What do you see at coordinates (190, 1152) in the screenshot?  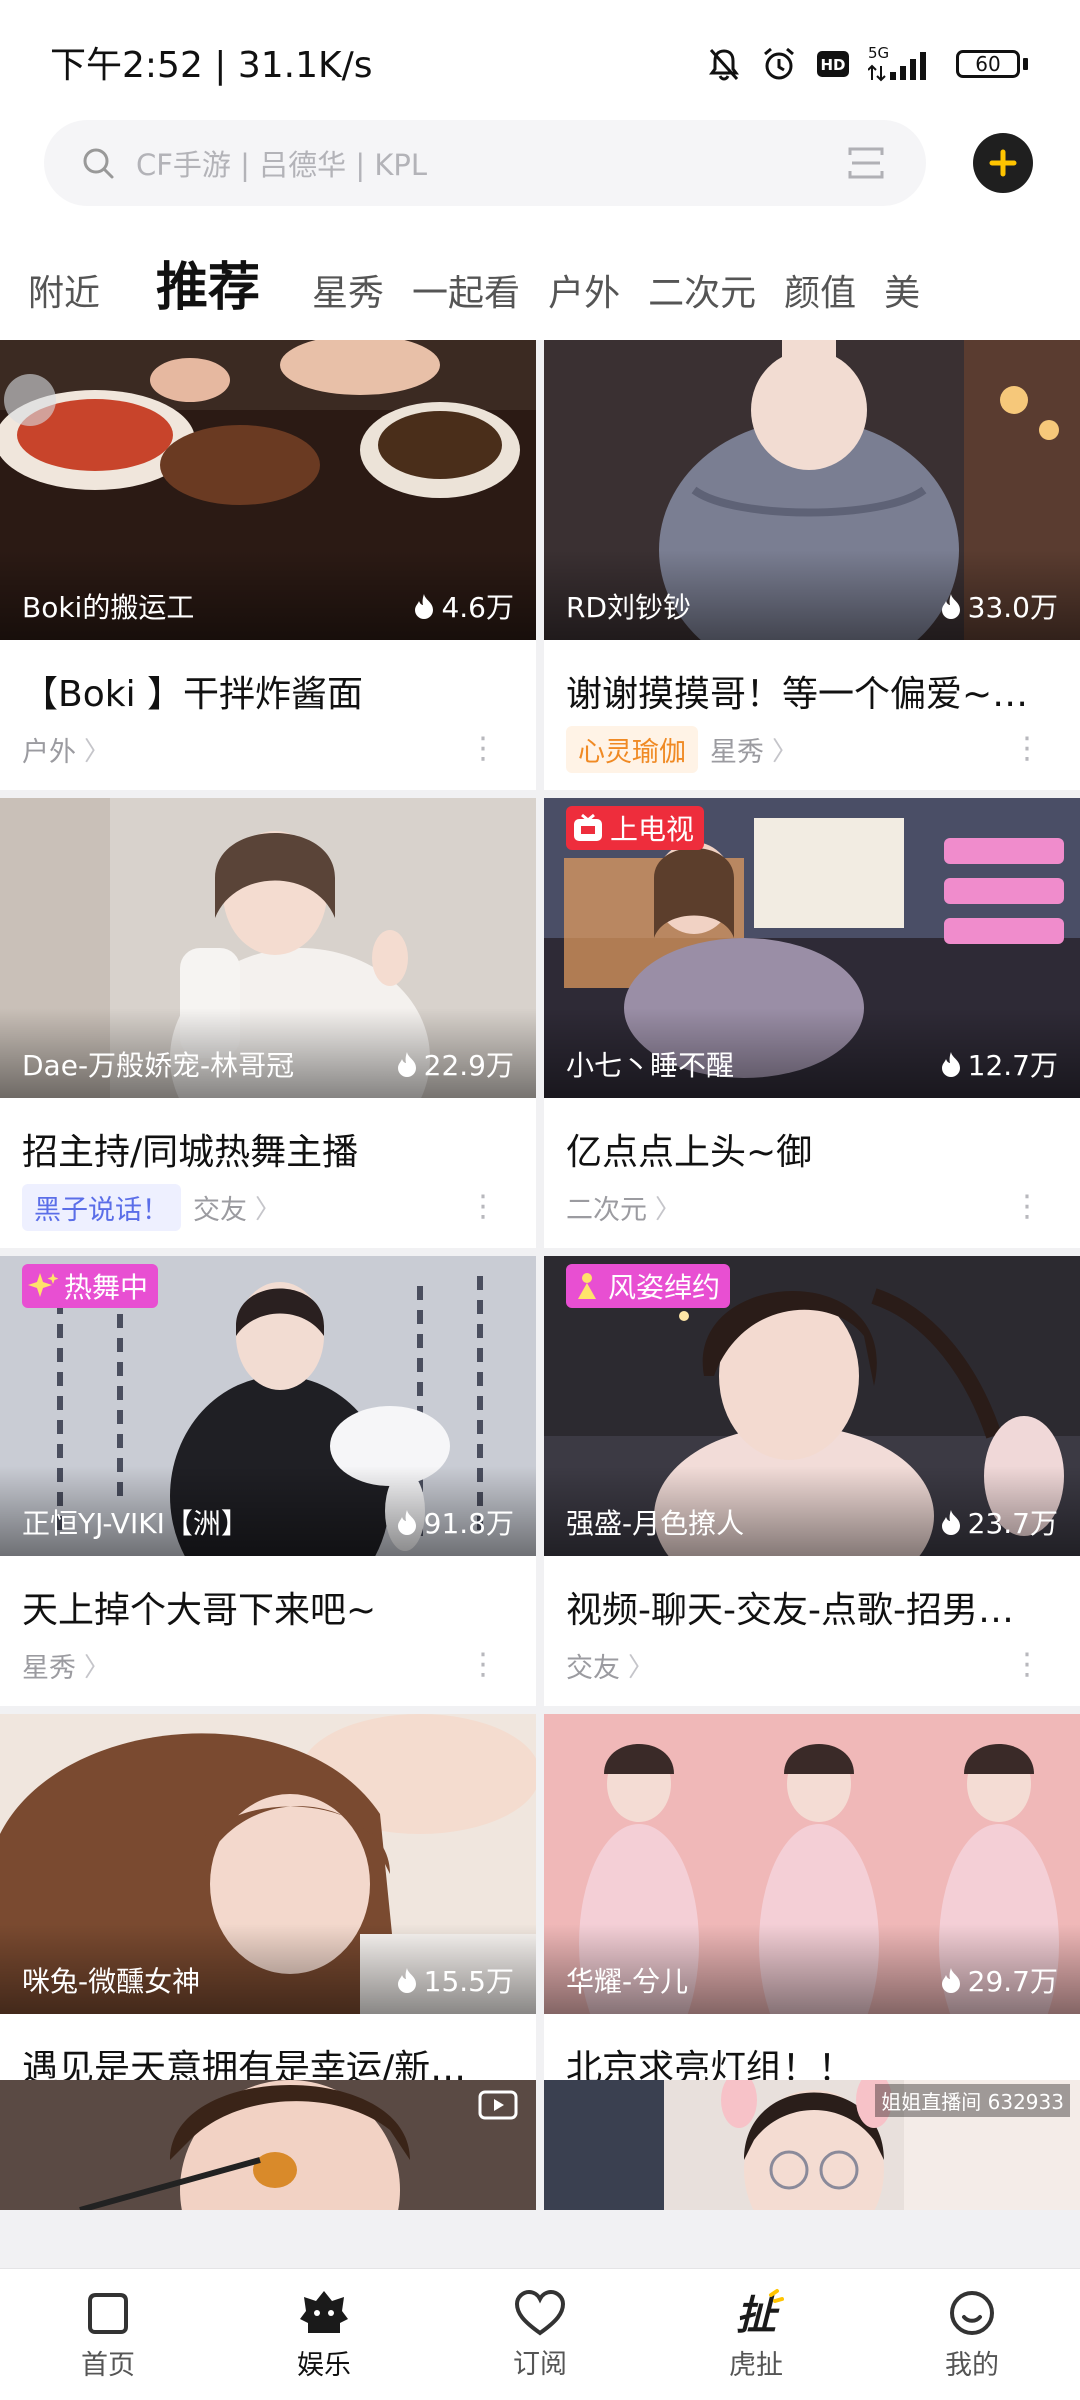 I see `room-title: 招主持/同城热舞主播` at bounding box center [190, 1152].